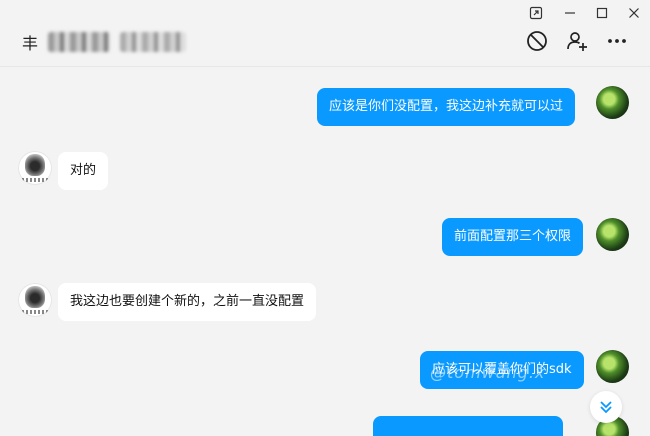  Describe the element at coordinates (577, 41) in the screenshot. I see `add-user-icon` at that location.